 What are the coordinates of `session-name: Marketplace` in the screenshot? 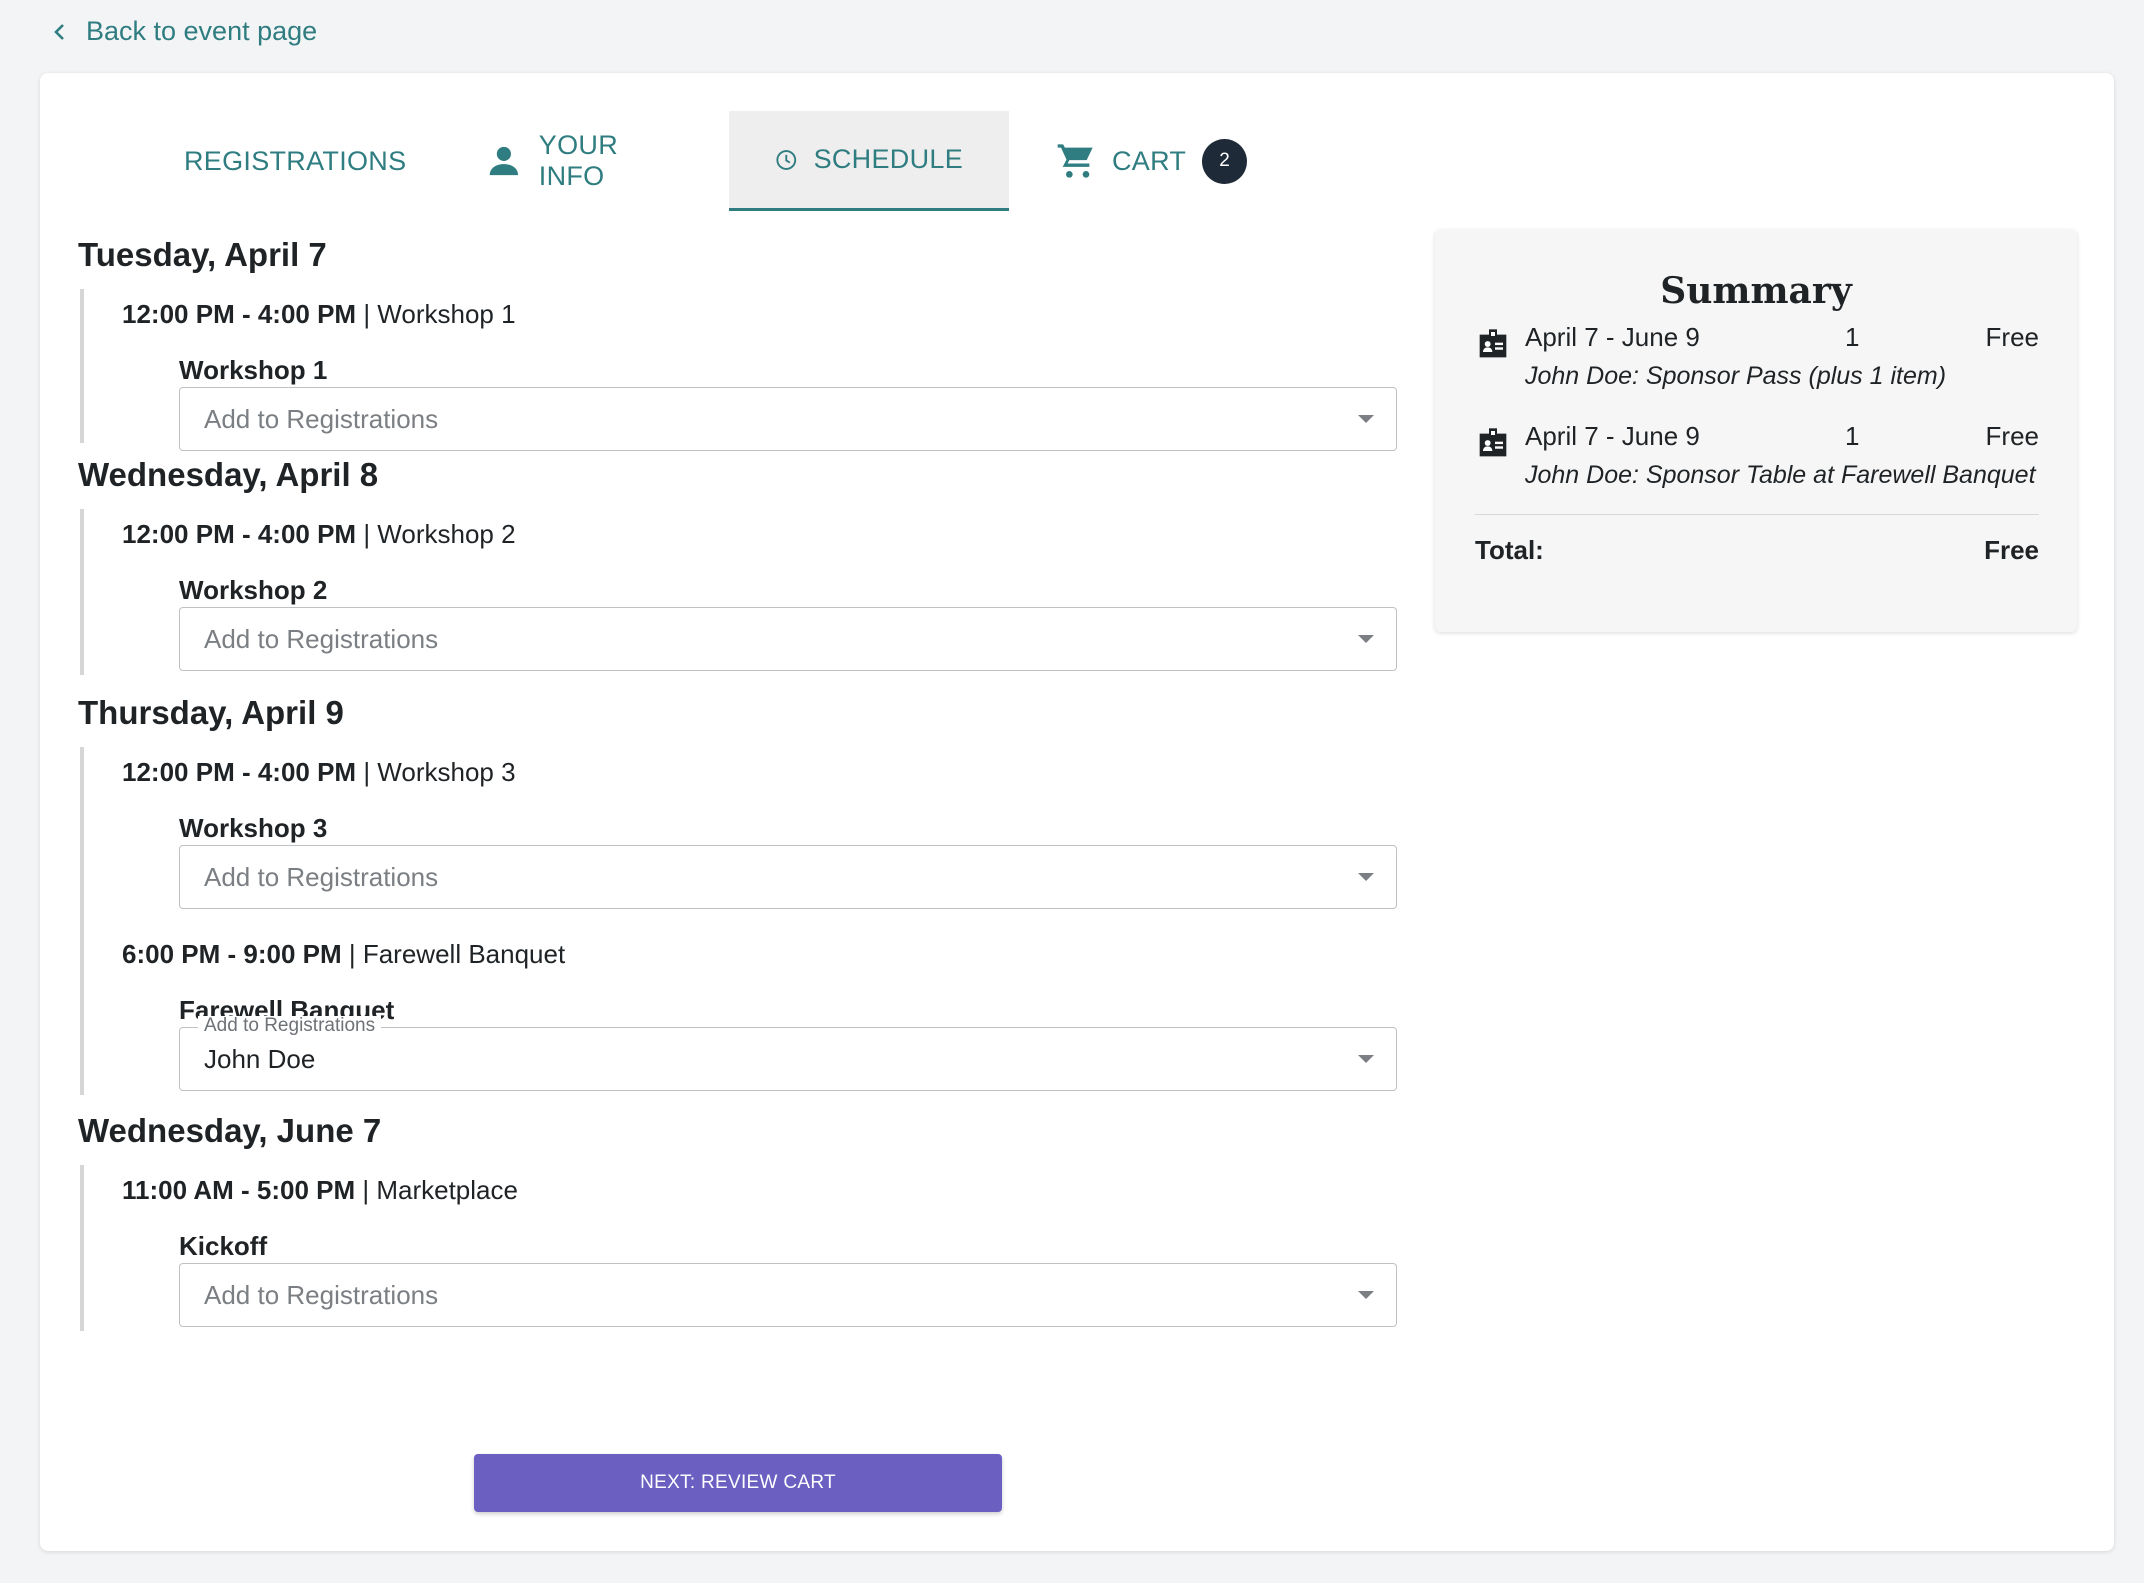 It's located at (447, 1190).